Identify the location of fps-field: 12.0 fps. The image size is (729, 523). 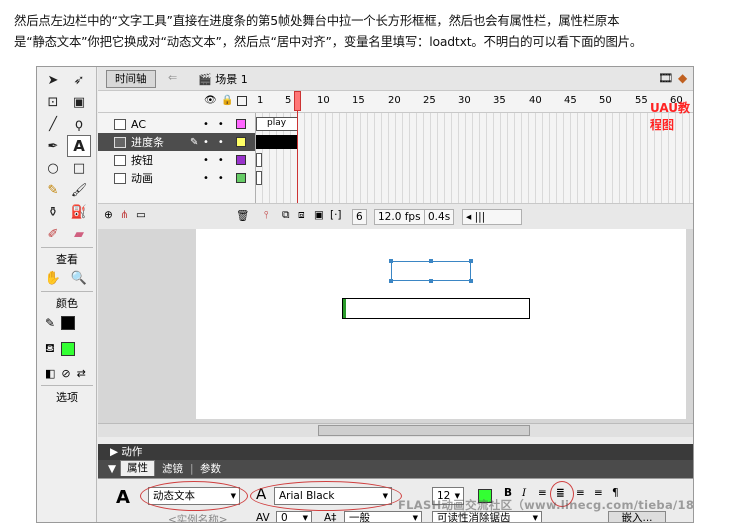
(399, 217).